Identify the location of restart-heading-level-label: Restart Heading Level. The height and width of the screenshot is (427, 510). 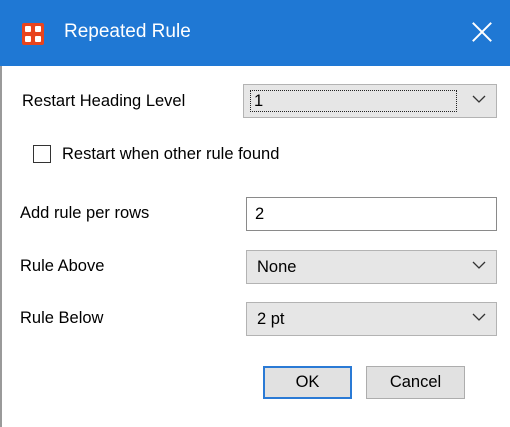
(104, 101).